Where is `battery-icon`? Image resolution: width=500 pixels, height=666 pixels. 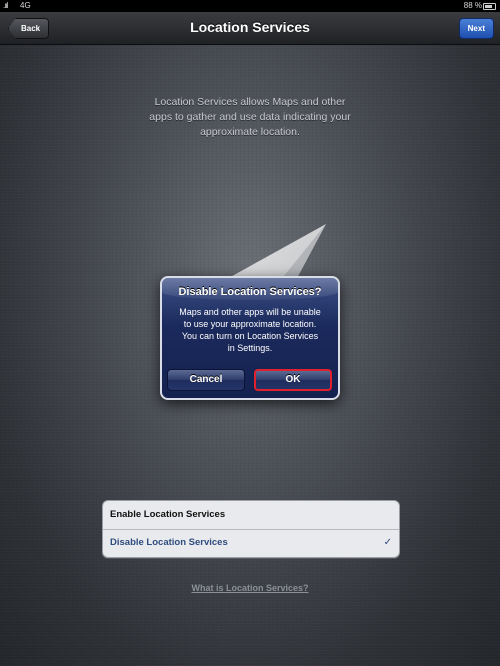
battery-icon is located at coordinates (489, 6).